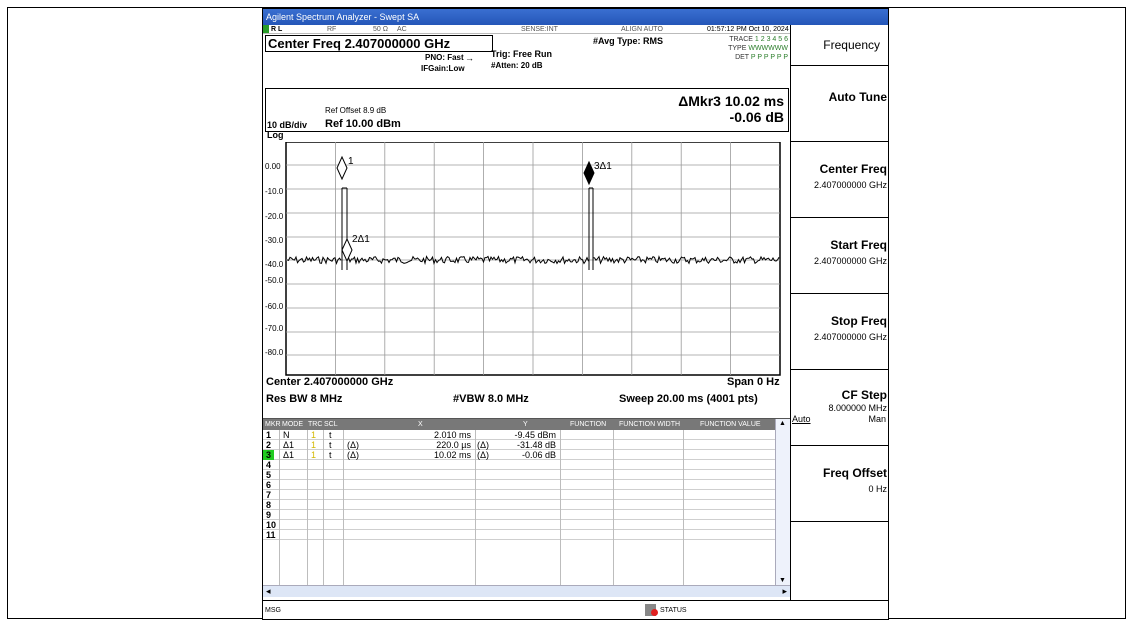 Image resolution: width=1136 pixels, height=626 pixels. Describe the element at coordinates (850, 337) in the screenshot. I see `stop-freq-value: 2.407000000 GHz` at that location.